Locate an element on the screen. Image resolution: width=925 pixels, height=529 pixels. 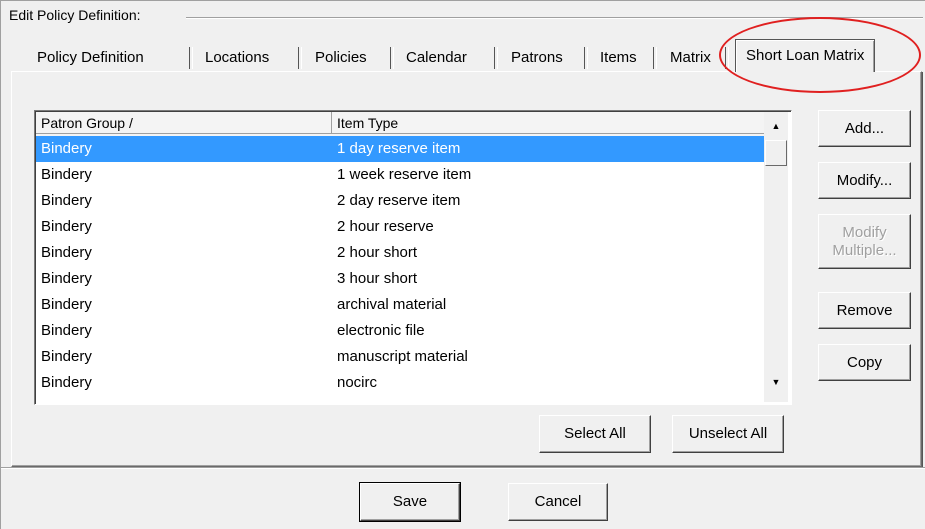
table-row: Bindery 2 day reserve item is located at coordinates (401, 201).